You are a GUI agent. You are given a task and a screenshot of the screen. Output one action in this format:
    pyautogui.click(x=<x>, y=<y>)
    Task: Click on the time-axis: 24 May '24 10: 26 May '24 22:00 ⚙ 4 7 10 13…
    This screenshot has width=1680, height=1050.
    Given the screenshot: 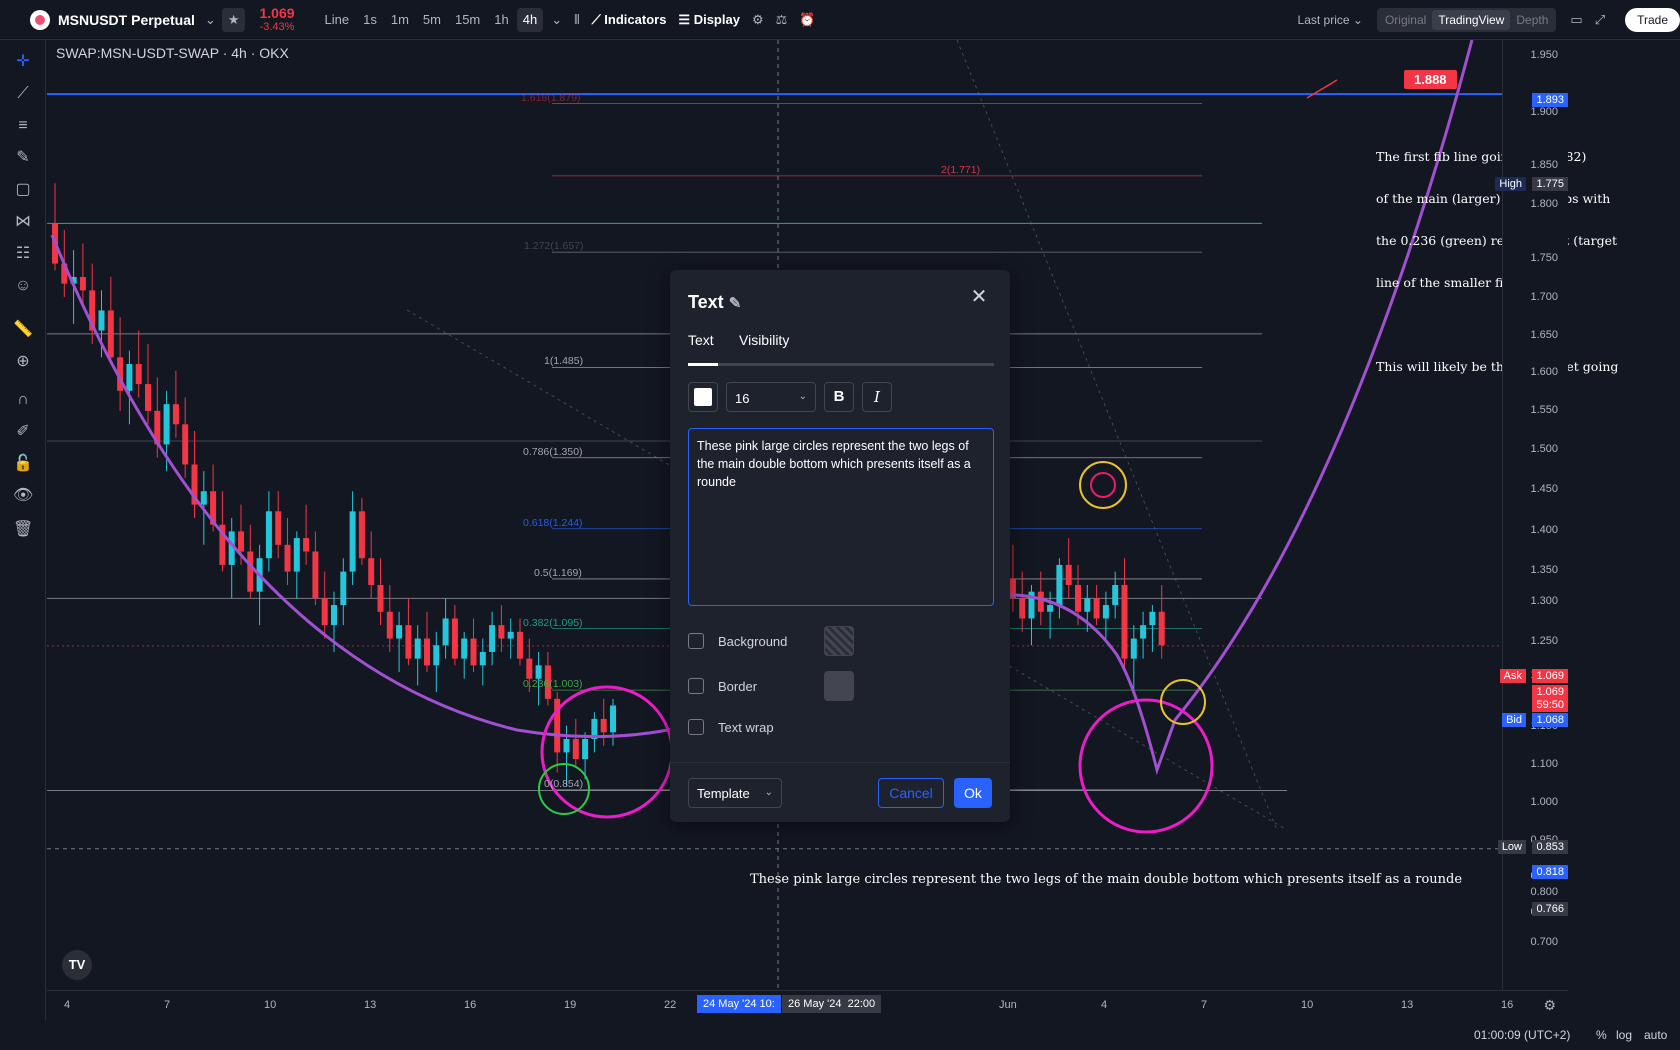 What is the action you would take?
    pyautogui.click(x=807, y=1005)
    